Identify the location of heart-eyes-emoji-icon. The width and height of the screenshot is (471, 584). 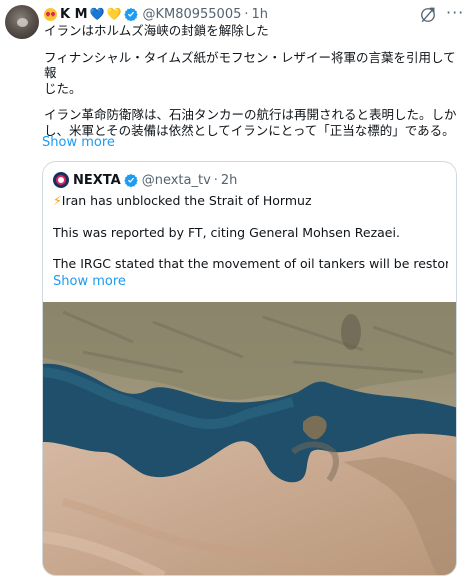
(50, 14).